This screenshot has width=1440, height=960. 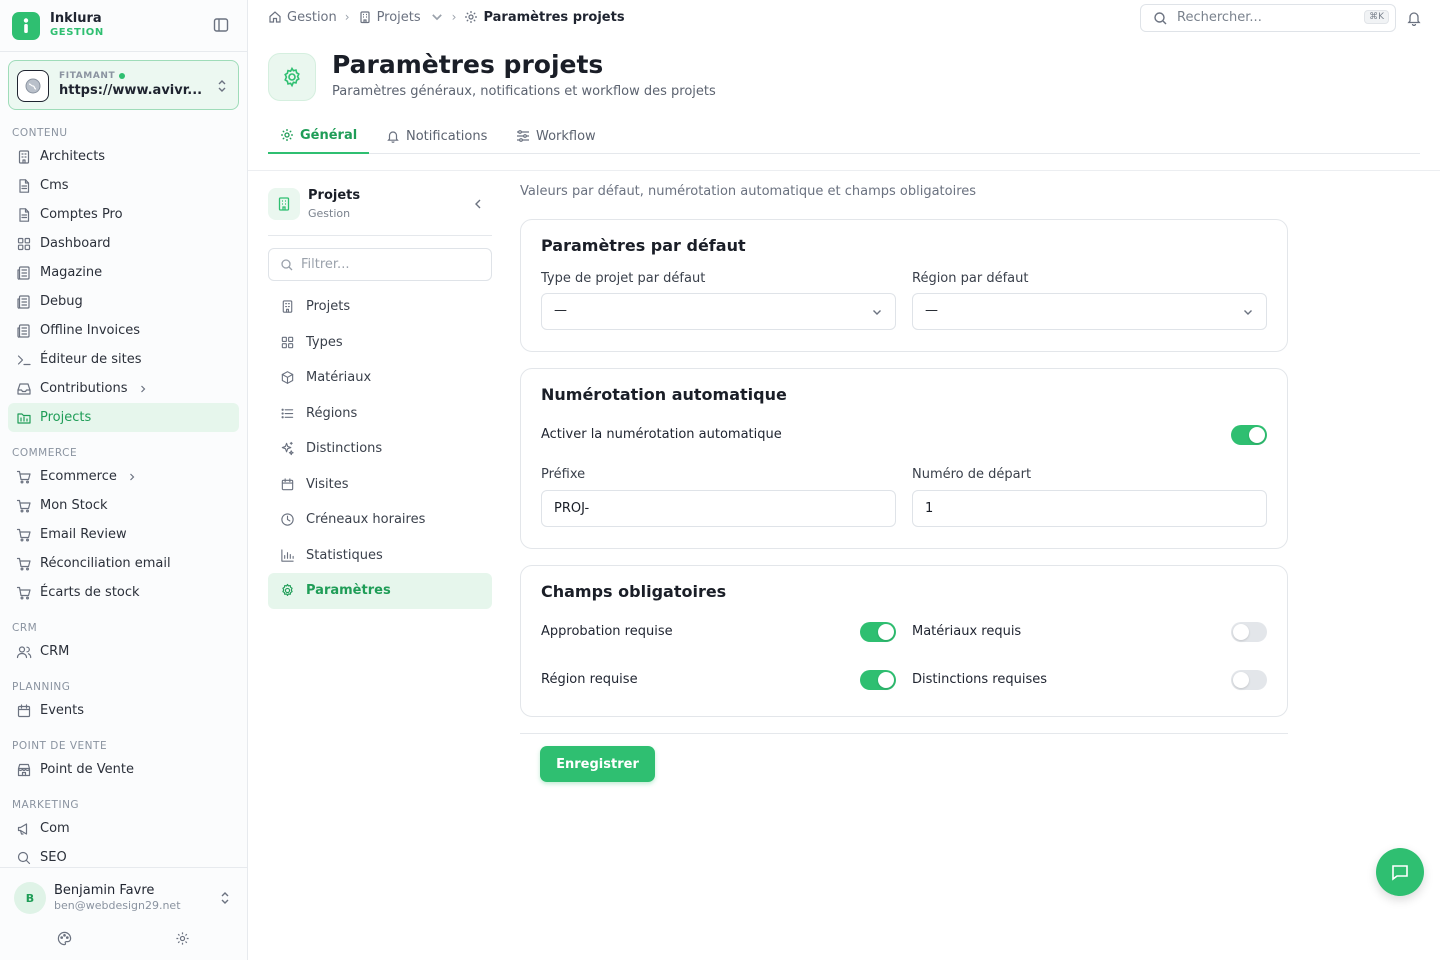 I want to click on breadcrumb-home: Gestion, so click(x=302, y=17).